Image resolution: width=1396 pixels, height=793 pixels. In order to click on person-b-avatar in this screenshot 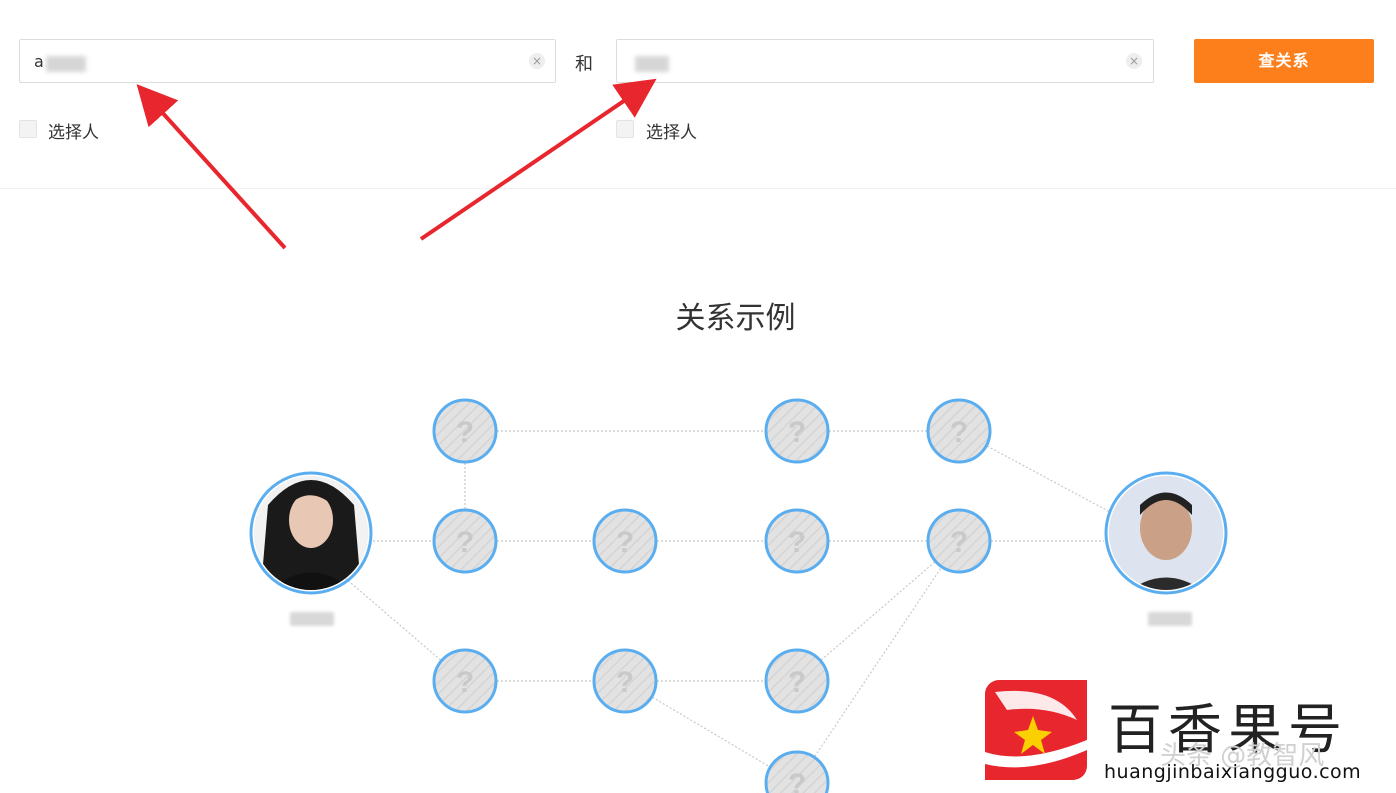, I will do `click(1166, 533)`.